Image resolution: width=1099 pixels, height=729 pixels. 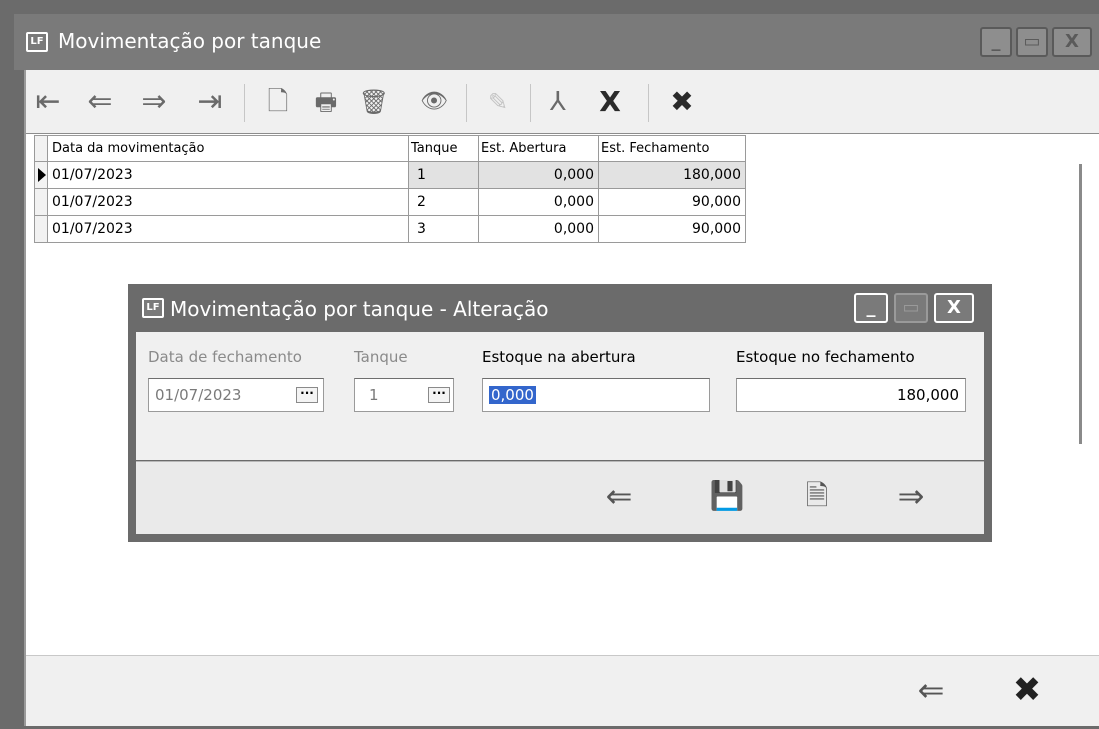 What do you see at coordinates (439, 395) in the screenshot?
I see `tank-lookup-button: ···` at bounding box center [439, 395].